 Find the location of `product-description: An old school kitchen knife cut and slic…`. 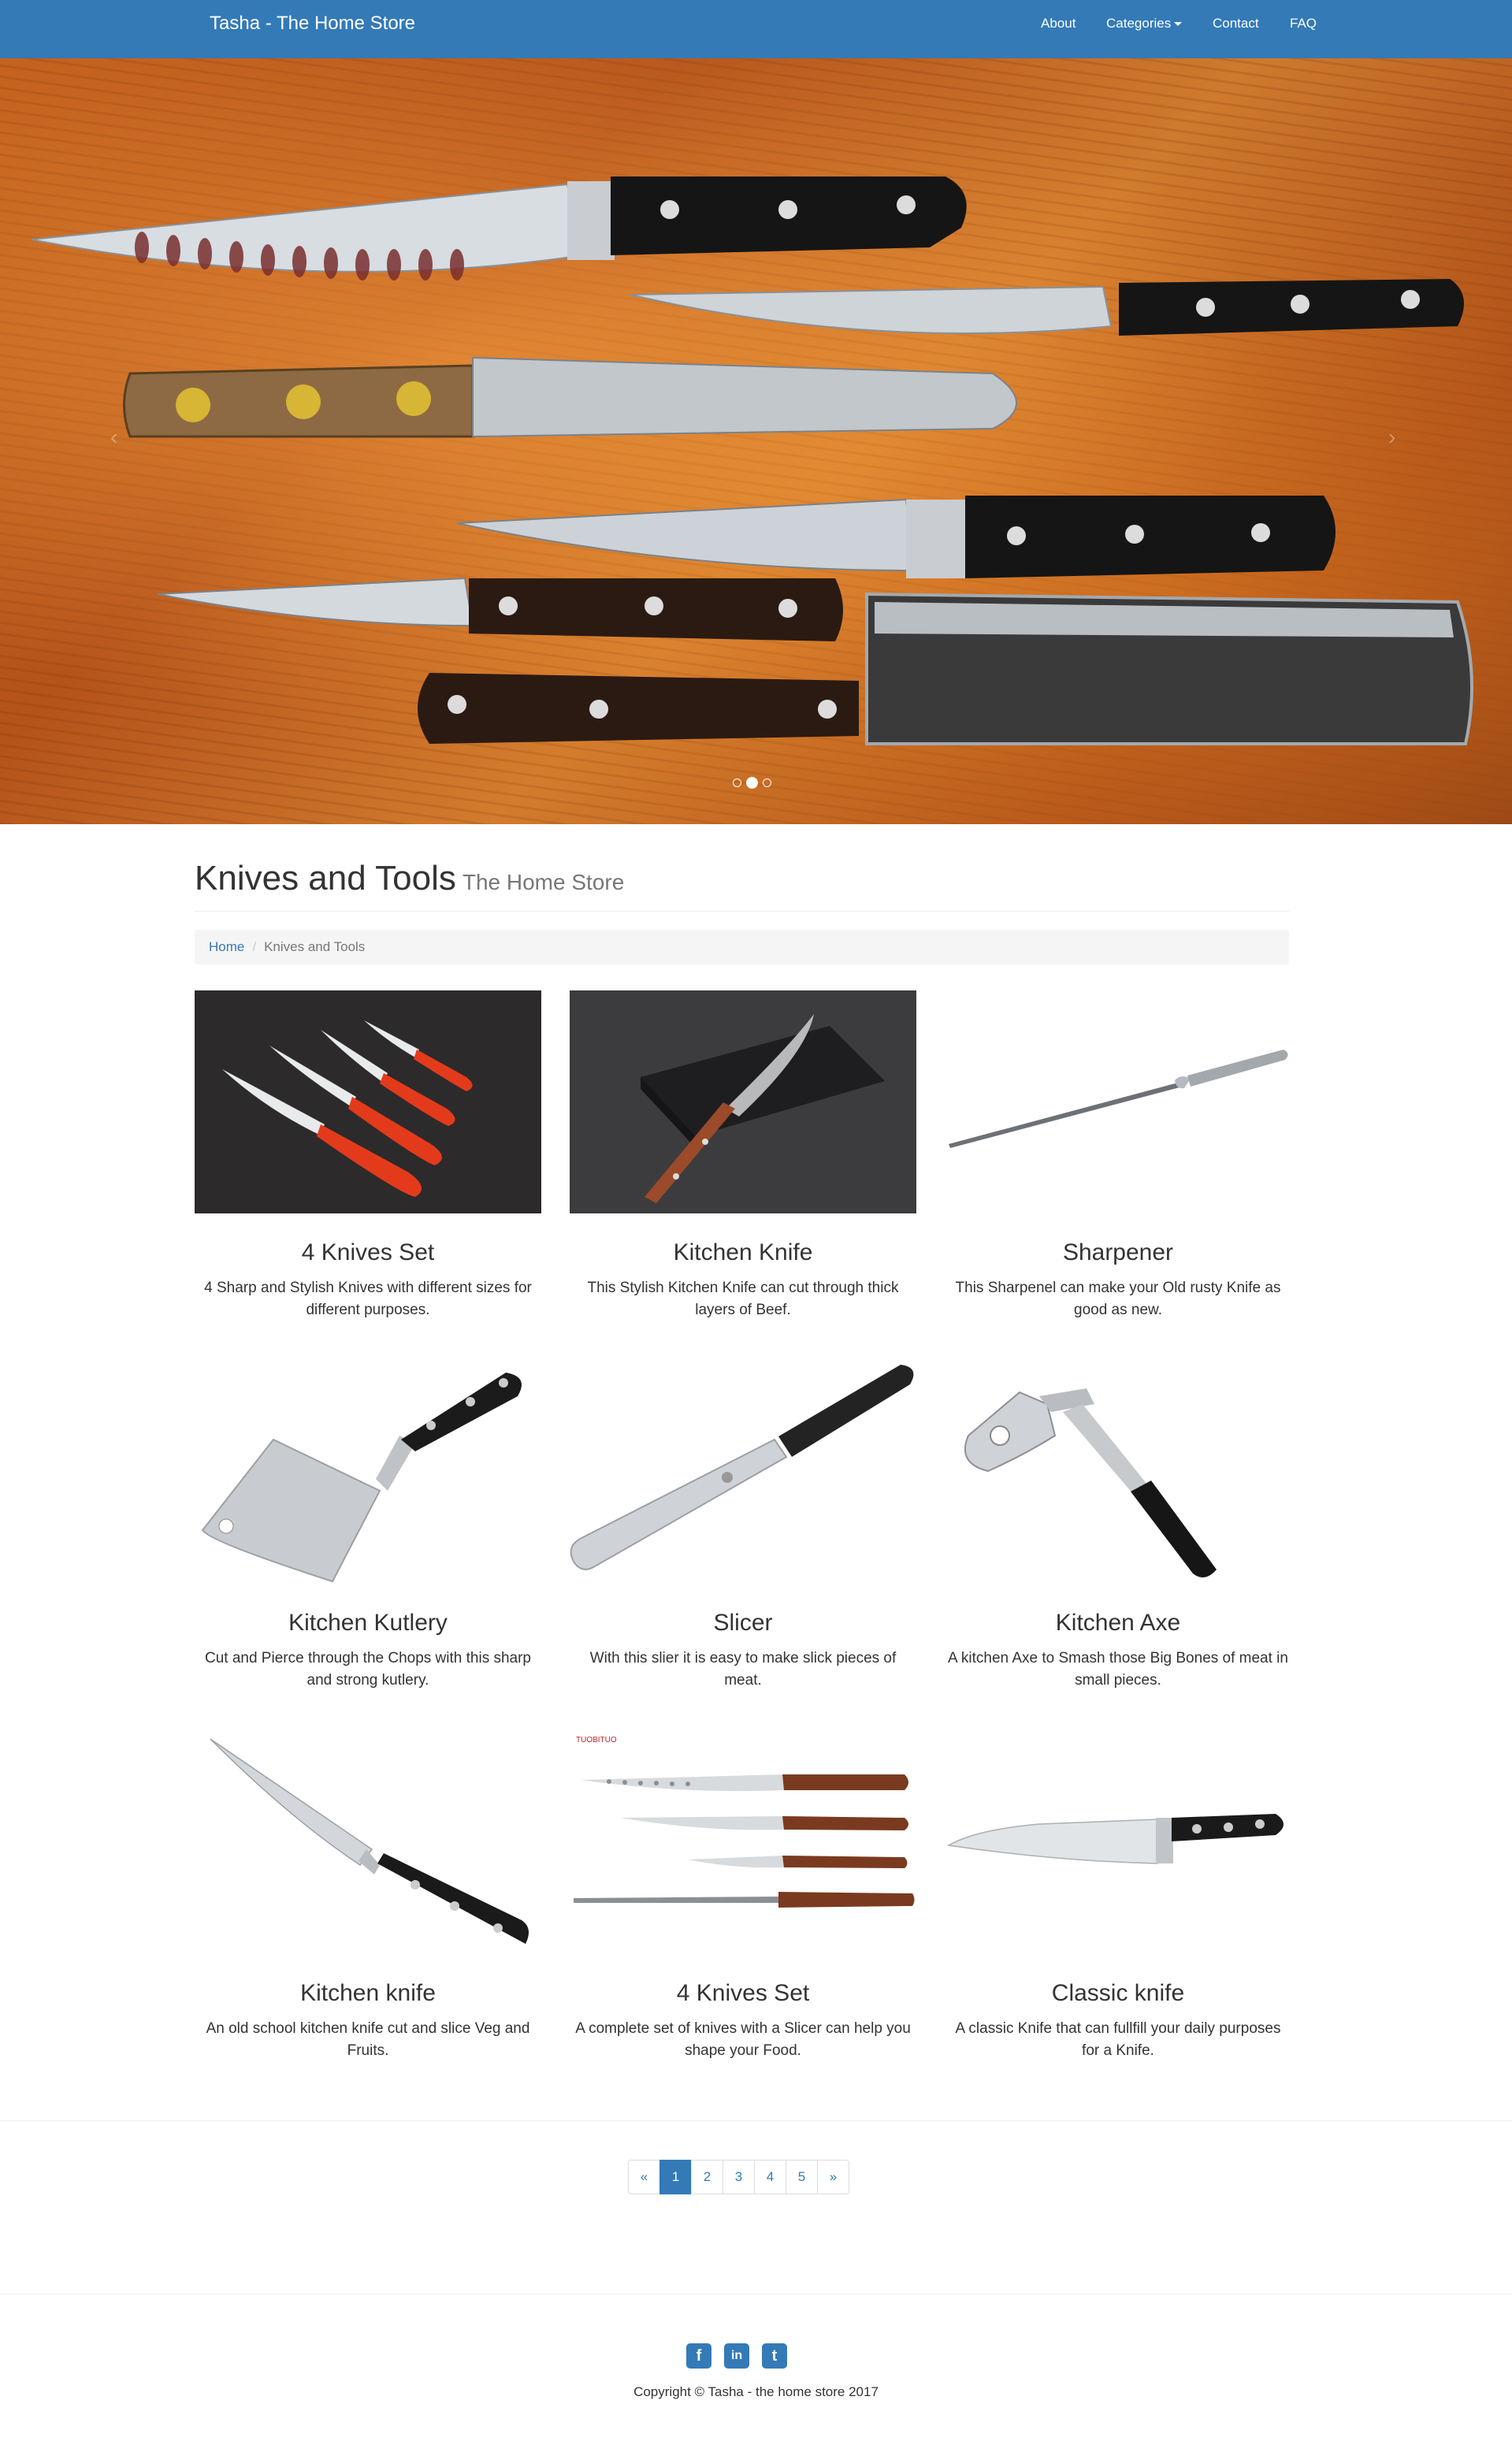

product-description: An old school kitchen knife cut and slic… is located at coordinates (368, 2039).